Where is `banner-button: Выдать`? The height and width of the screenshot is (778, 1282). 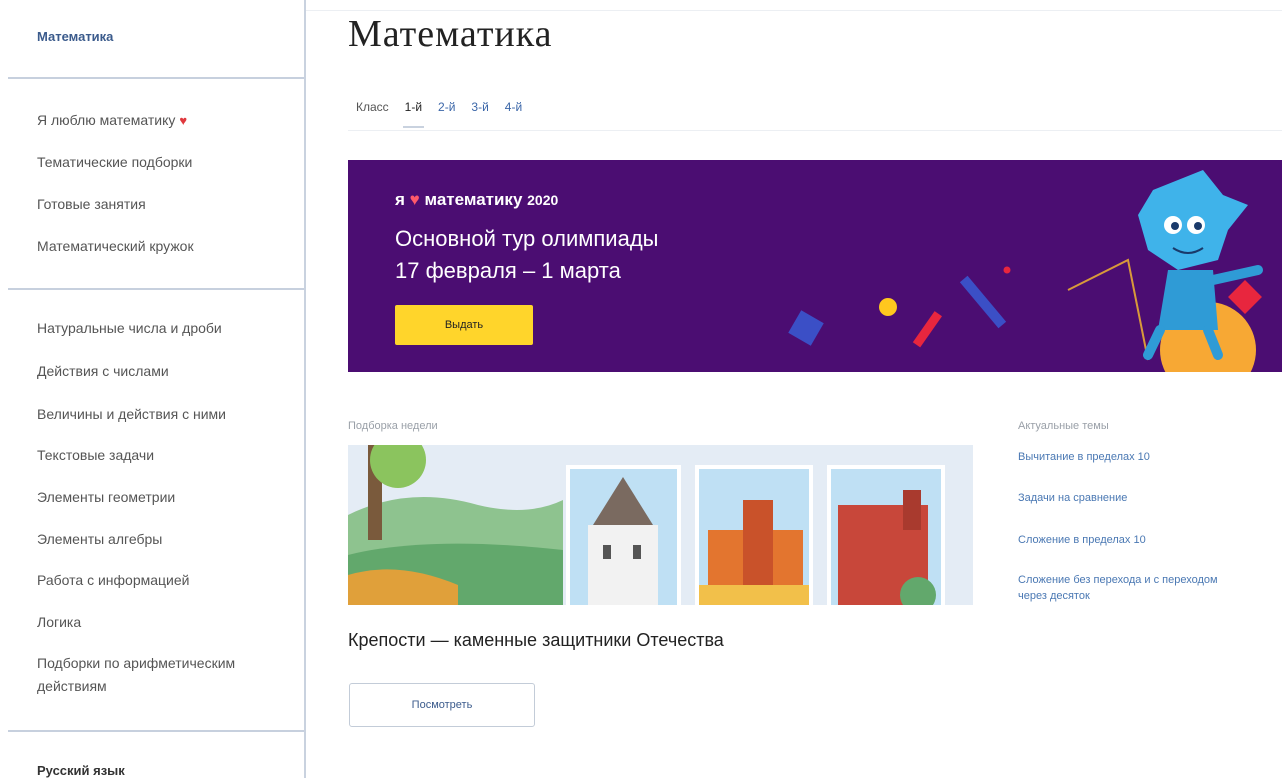
banner-button: Выдать is located at coordinates (464, 325).